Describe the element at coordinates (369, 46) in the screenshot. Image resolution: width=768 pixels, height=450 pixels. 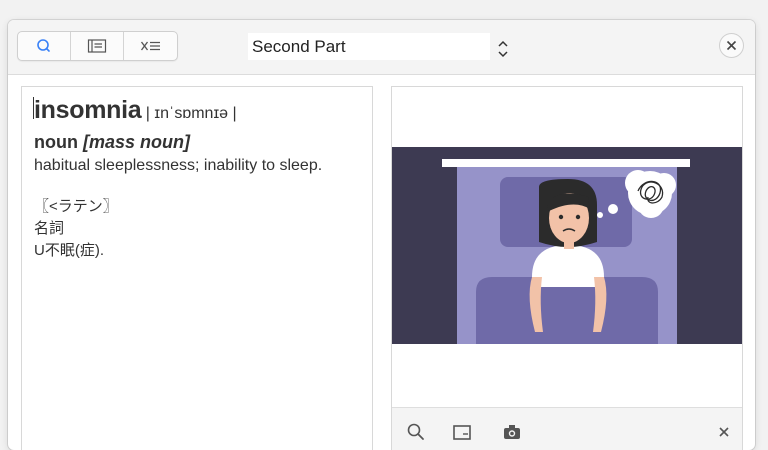
I see `section-select: Second Part` at that location.